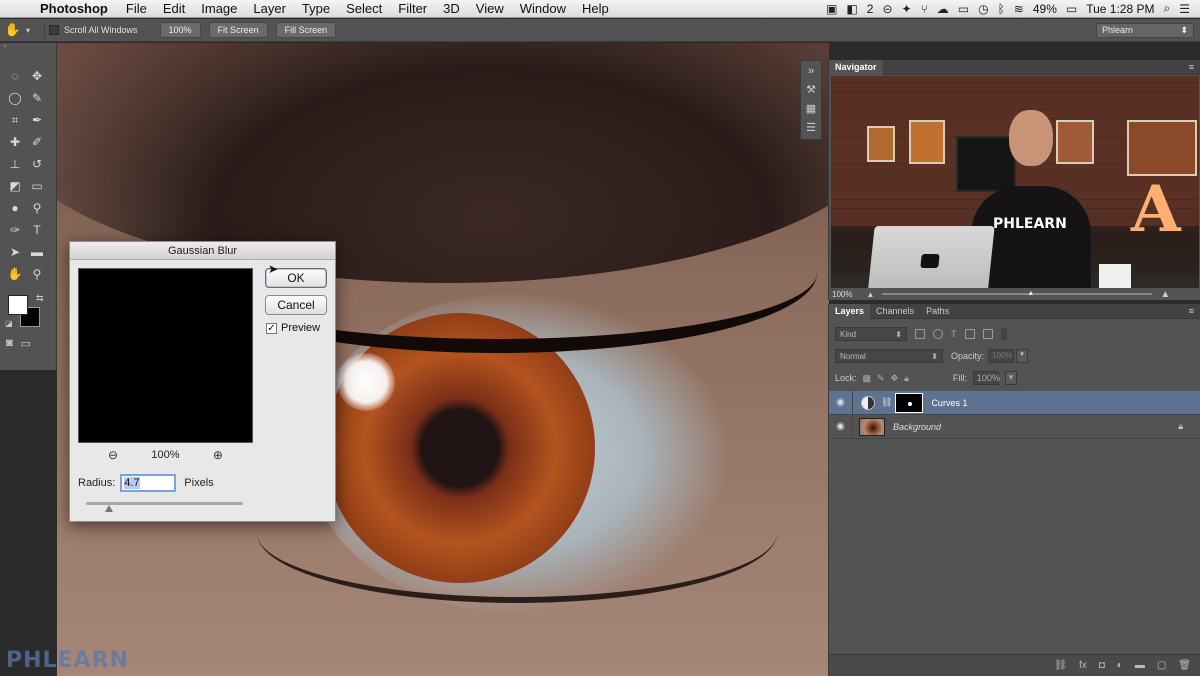 The height and width of the screenshot is (676, 1200). Describe the element at coordinates (949, 403) in the screenshot. I see `layer-name: Curves 1` at that location.